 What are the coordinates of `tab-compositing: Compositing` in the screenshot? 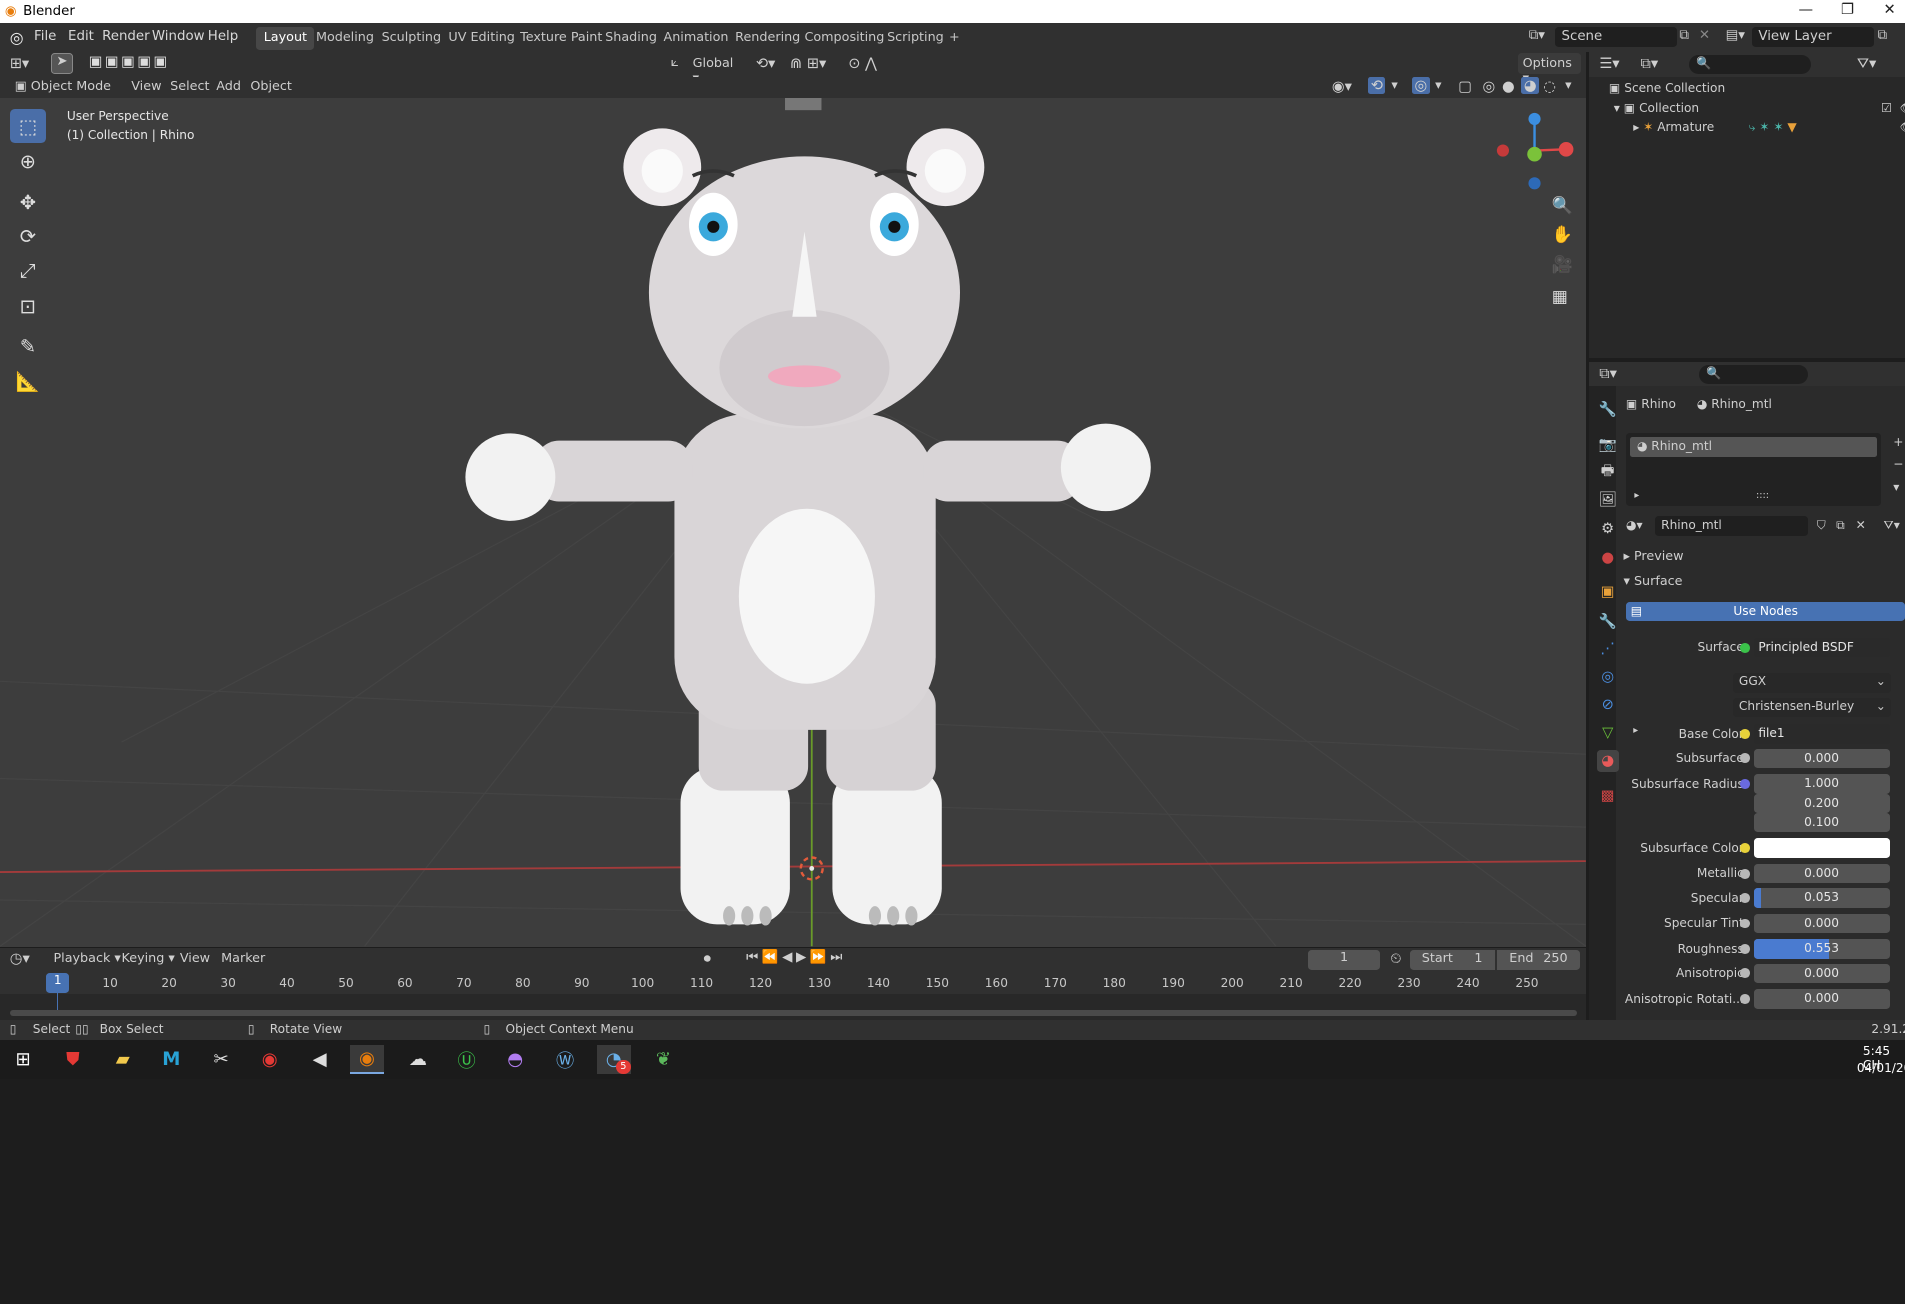 It's located at (844, 38).